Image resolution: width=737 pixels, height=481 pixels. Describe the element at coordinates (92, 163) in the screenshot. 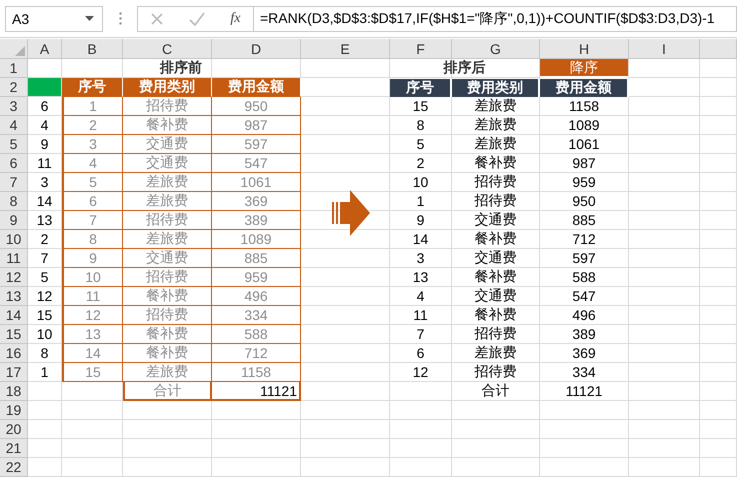

I see `table-cell: 4` at that location.